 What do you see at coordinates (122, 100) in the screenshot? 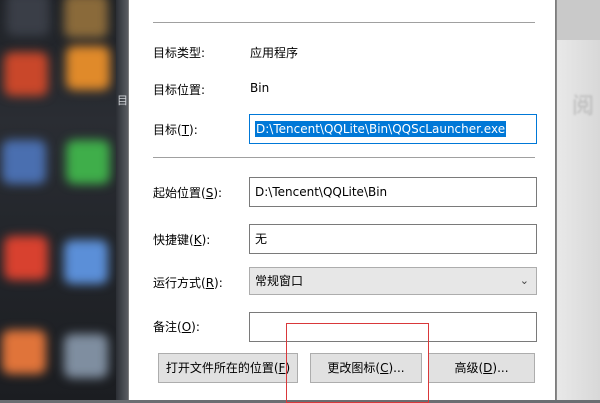
I see `background-text-fragment: 目` at bounding box center [122, 100].